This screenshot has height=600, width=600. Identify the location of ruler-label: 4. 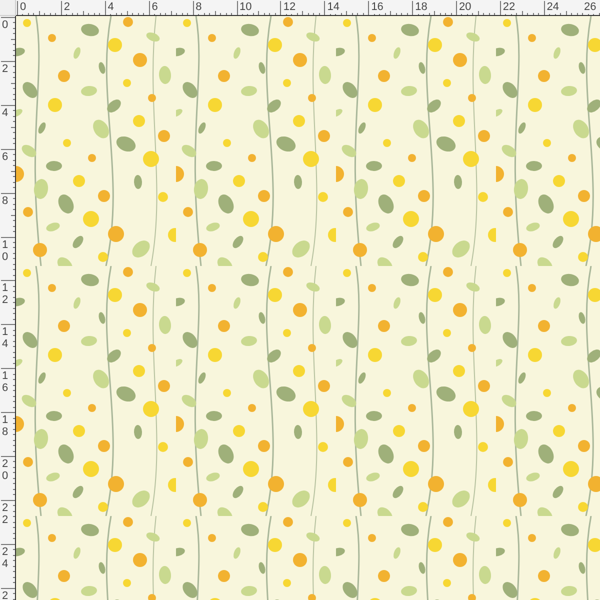
(110, 7).